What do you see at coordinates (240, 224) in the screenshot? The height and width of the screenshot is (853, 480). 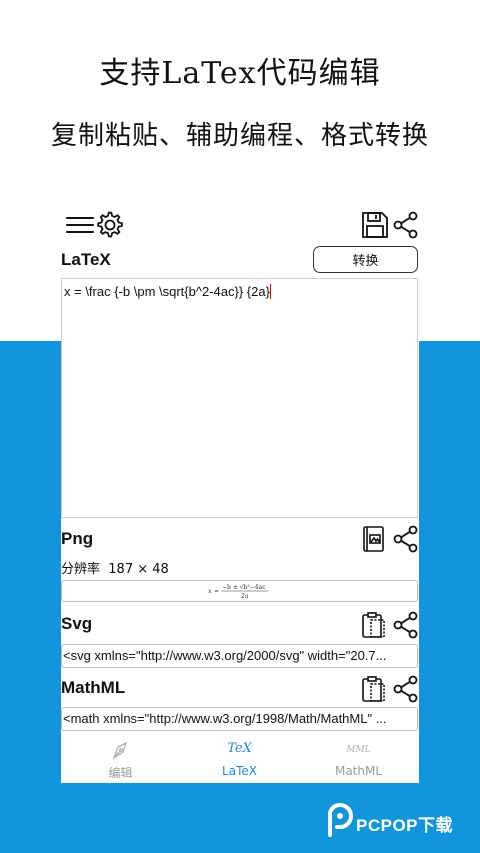 I see `toolbar` at bounding box center [240, 224].